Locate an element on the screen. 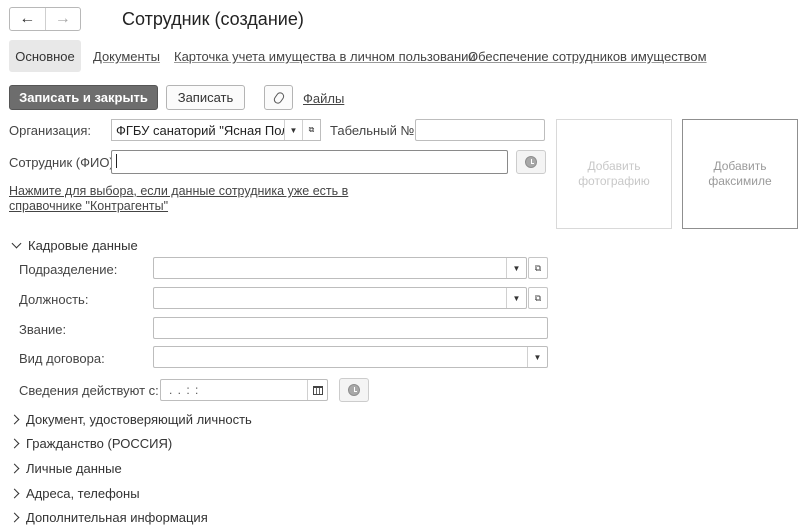 This screenshot has width=803, height=527. section-personal-data: Личные данные is located at coordinates (65, 468).